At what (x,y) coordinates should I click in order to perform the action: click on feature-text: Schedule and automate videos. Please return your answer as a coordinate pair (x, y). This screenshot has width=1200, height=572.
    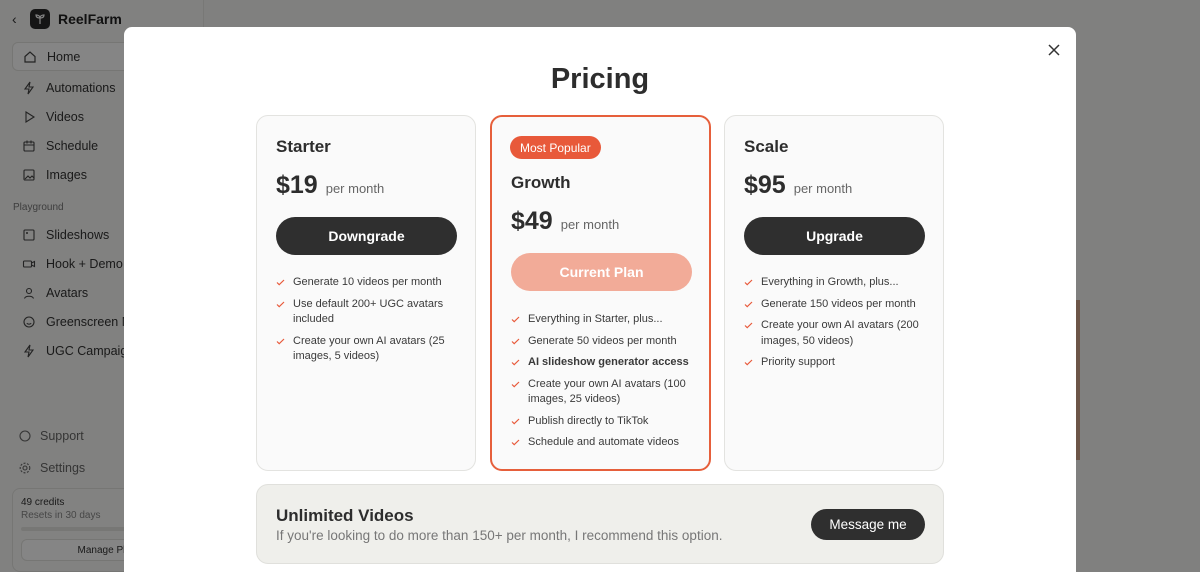
    Looking at the image, I should click on (604, 442).